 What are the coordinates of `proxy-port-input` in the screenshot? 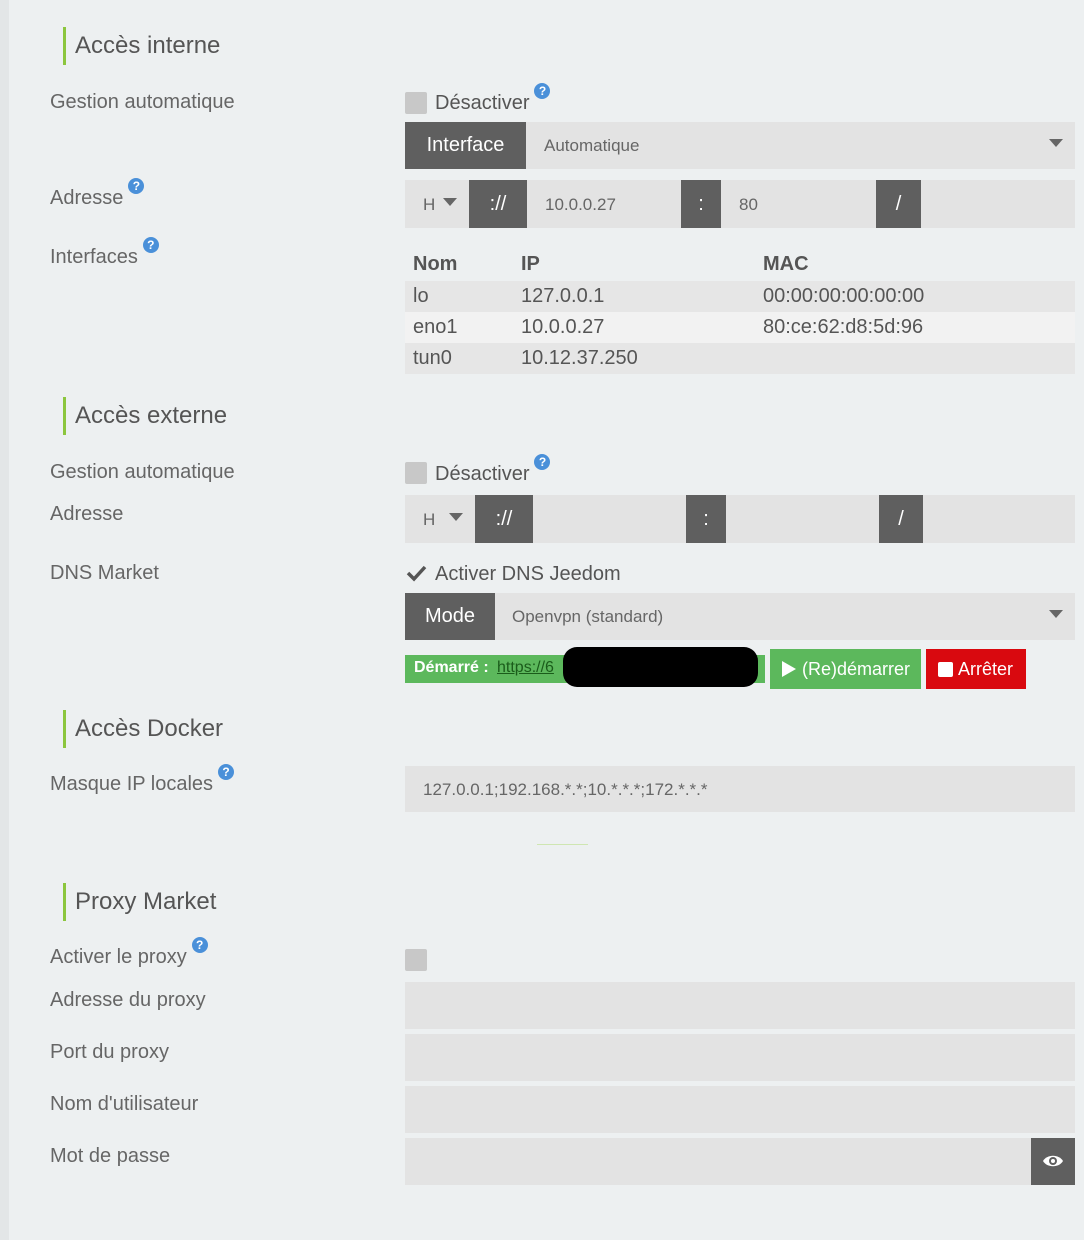 It's located at (740, 1057).